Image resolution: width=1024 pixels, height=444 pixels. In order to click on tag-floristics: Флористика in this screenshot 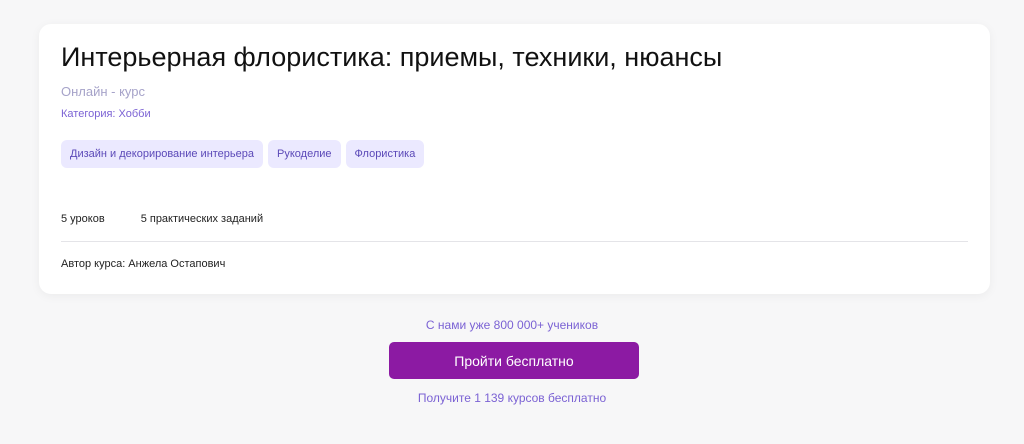, I will do `click(385, 154)`.